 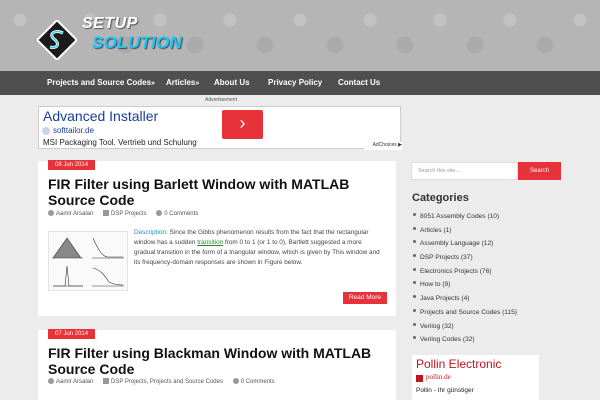 I want to click on category-item: Assembly Language (12), so click(x=493, y=244).